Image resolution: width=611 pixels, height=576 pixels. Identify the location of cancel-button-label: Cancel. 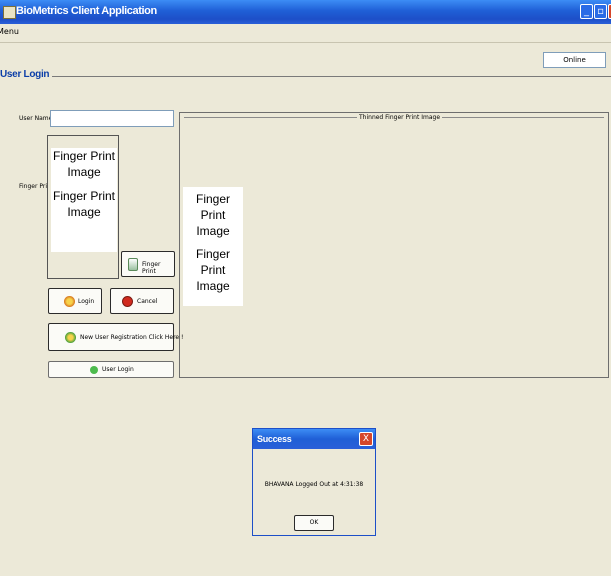
(147, 301).